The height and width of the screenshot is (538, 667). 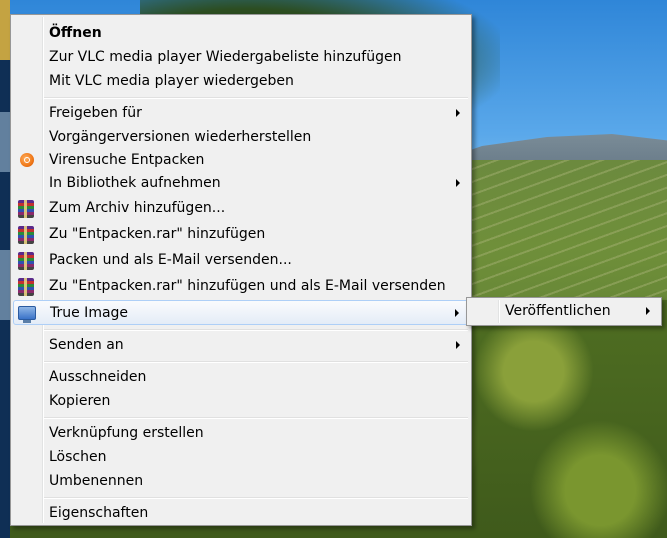 What do you see at coordinates (558, 311) in the screenshot?
I see `menu-item-label: Veröffentlichen` at bounding box center [558, 311].